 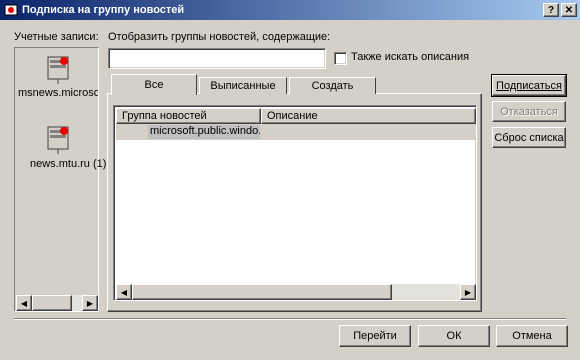 I want to click on reset-list-button: Сброс списка, so click(x=529, y=137).